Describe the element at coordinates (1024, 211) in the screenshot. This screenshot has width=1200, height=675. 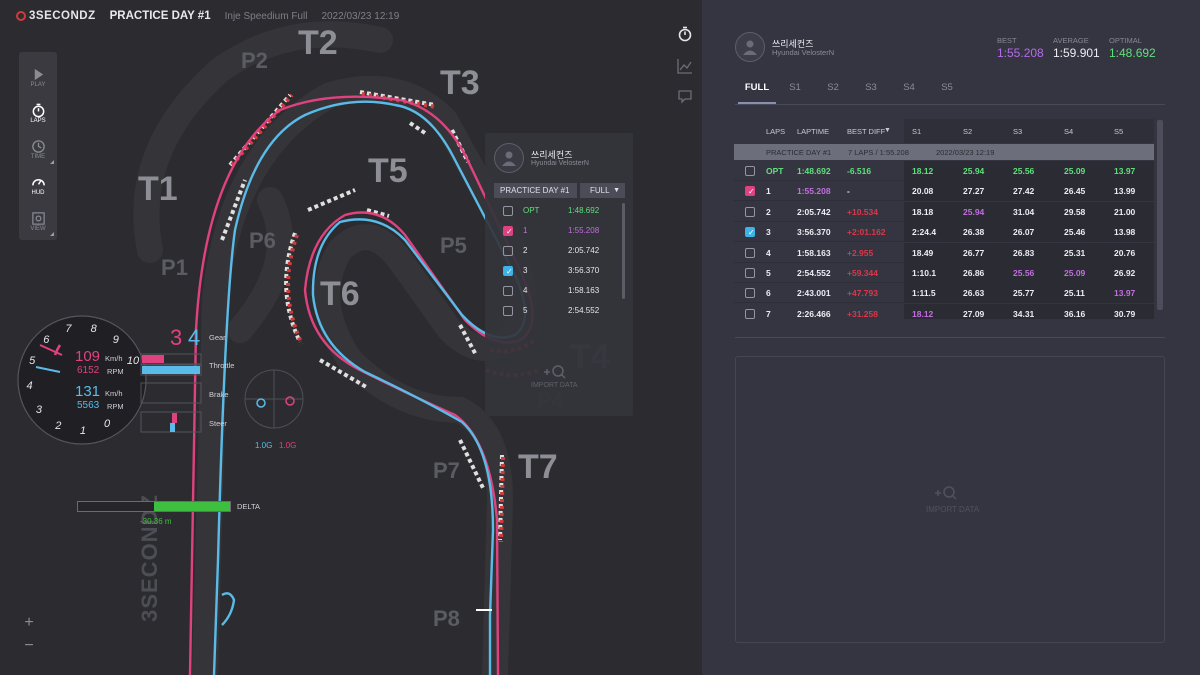
I see `cell-s3: 31.04` at that location.